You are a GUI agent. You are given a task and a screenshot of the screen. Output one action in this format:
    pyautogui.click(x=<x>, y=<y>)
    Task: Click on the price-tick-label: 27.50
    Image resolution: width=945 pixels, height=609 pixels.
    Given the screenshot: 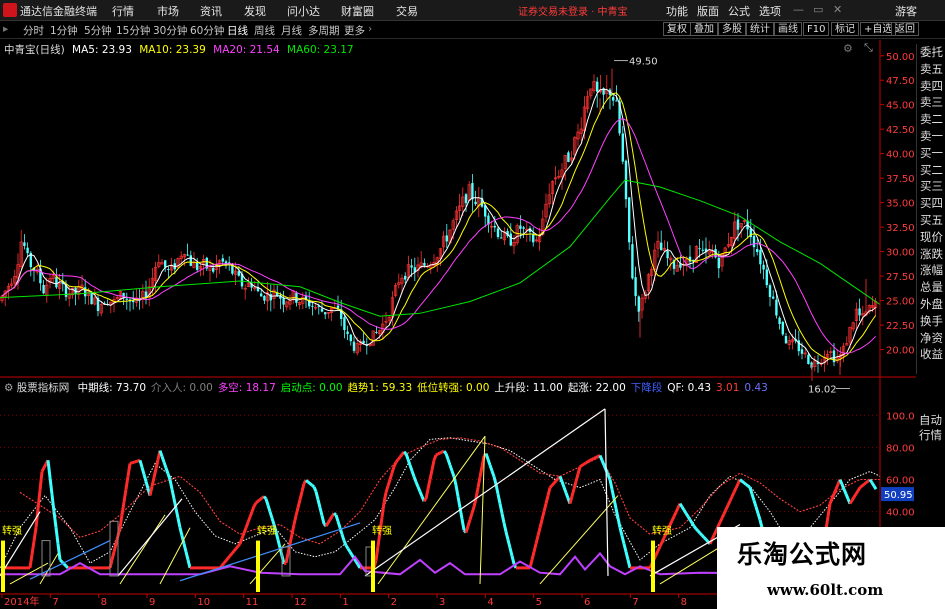 What is the action you would take?
    pyautogui.click(x=900, y=277)
    